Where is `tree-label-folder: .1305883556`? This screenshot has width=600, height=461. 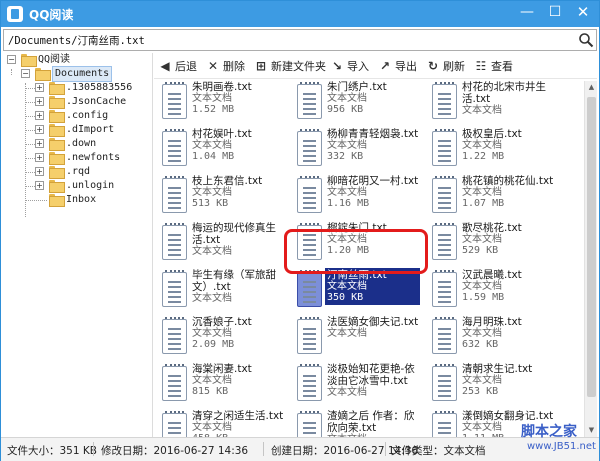 tree-label-folder: .1305883556 is located at coordinates (99, 87).